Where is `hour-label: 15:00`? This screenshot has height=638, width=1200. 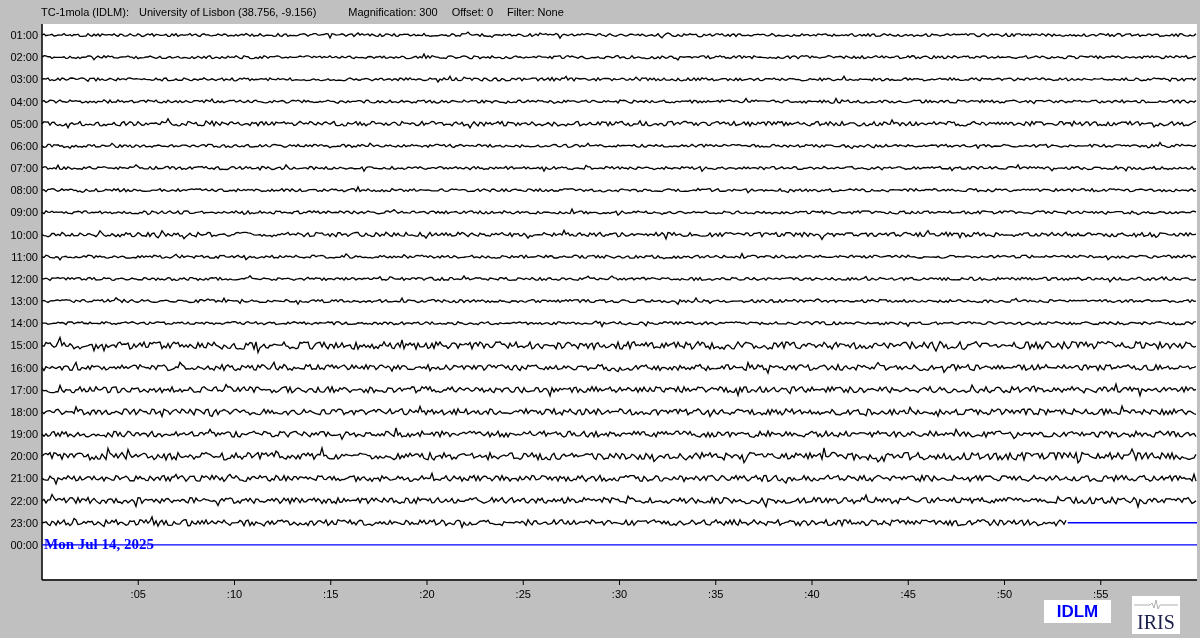
hour-label: 15:00 is located at coordinates (24, 345).